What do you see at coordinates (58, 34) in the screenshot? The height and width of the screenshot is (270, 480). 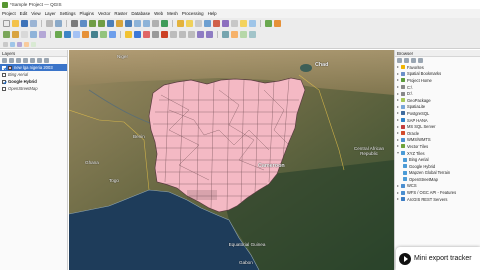 I see `add-vector-icon` at bounding box center [58, 34].